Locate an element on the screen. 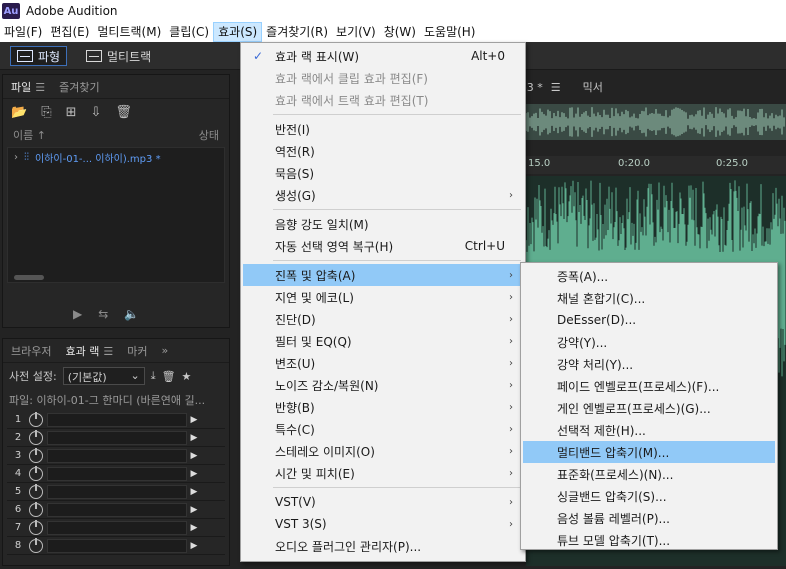  column-status: 상태 is located at coordinates (209, 135).